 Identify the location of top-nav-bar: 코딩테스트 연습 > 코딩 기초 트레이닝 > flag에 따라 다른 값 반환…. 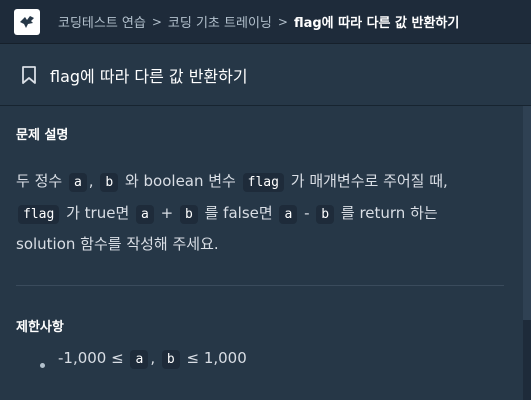
(265, 22).